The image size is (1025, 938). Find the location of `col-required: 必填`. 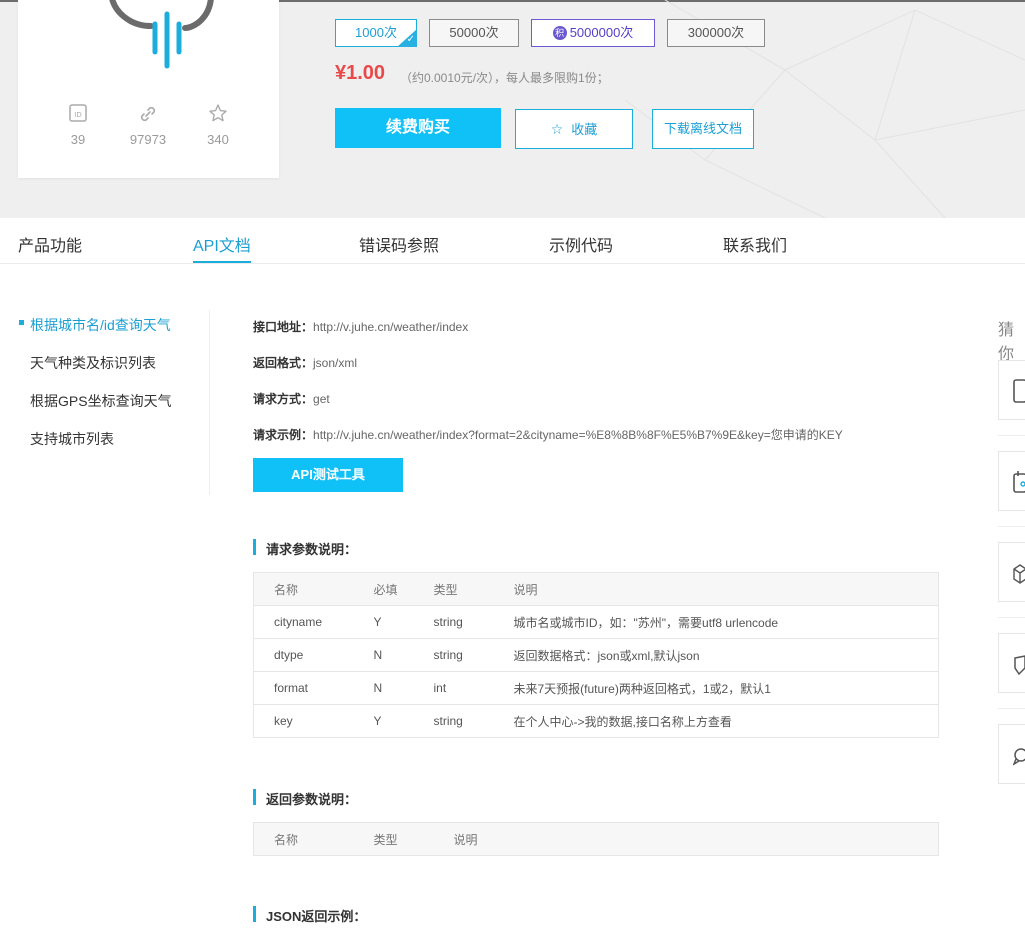

col-required: 必填 is located at coordinates (383, 589).